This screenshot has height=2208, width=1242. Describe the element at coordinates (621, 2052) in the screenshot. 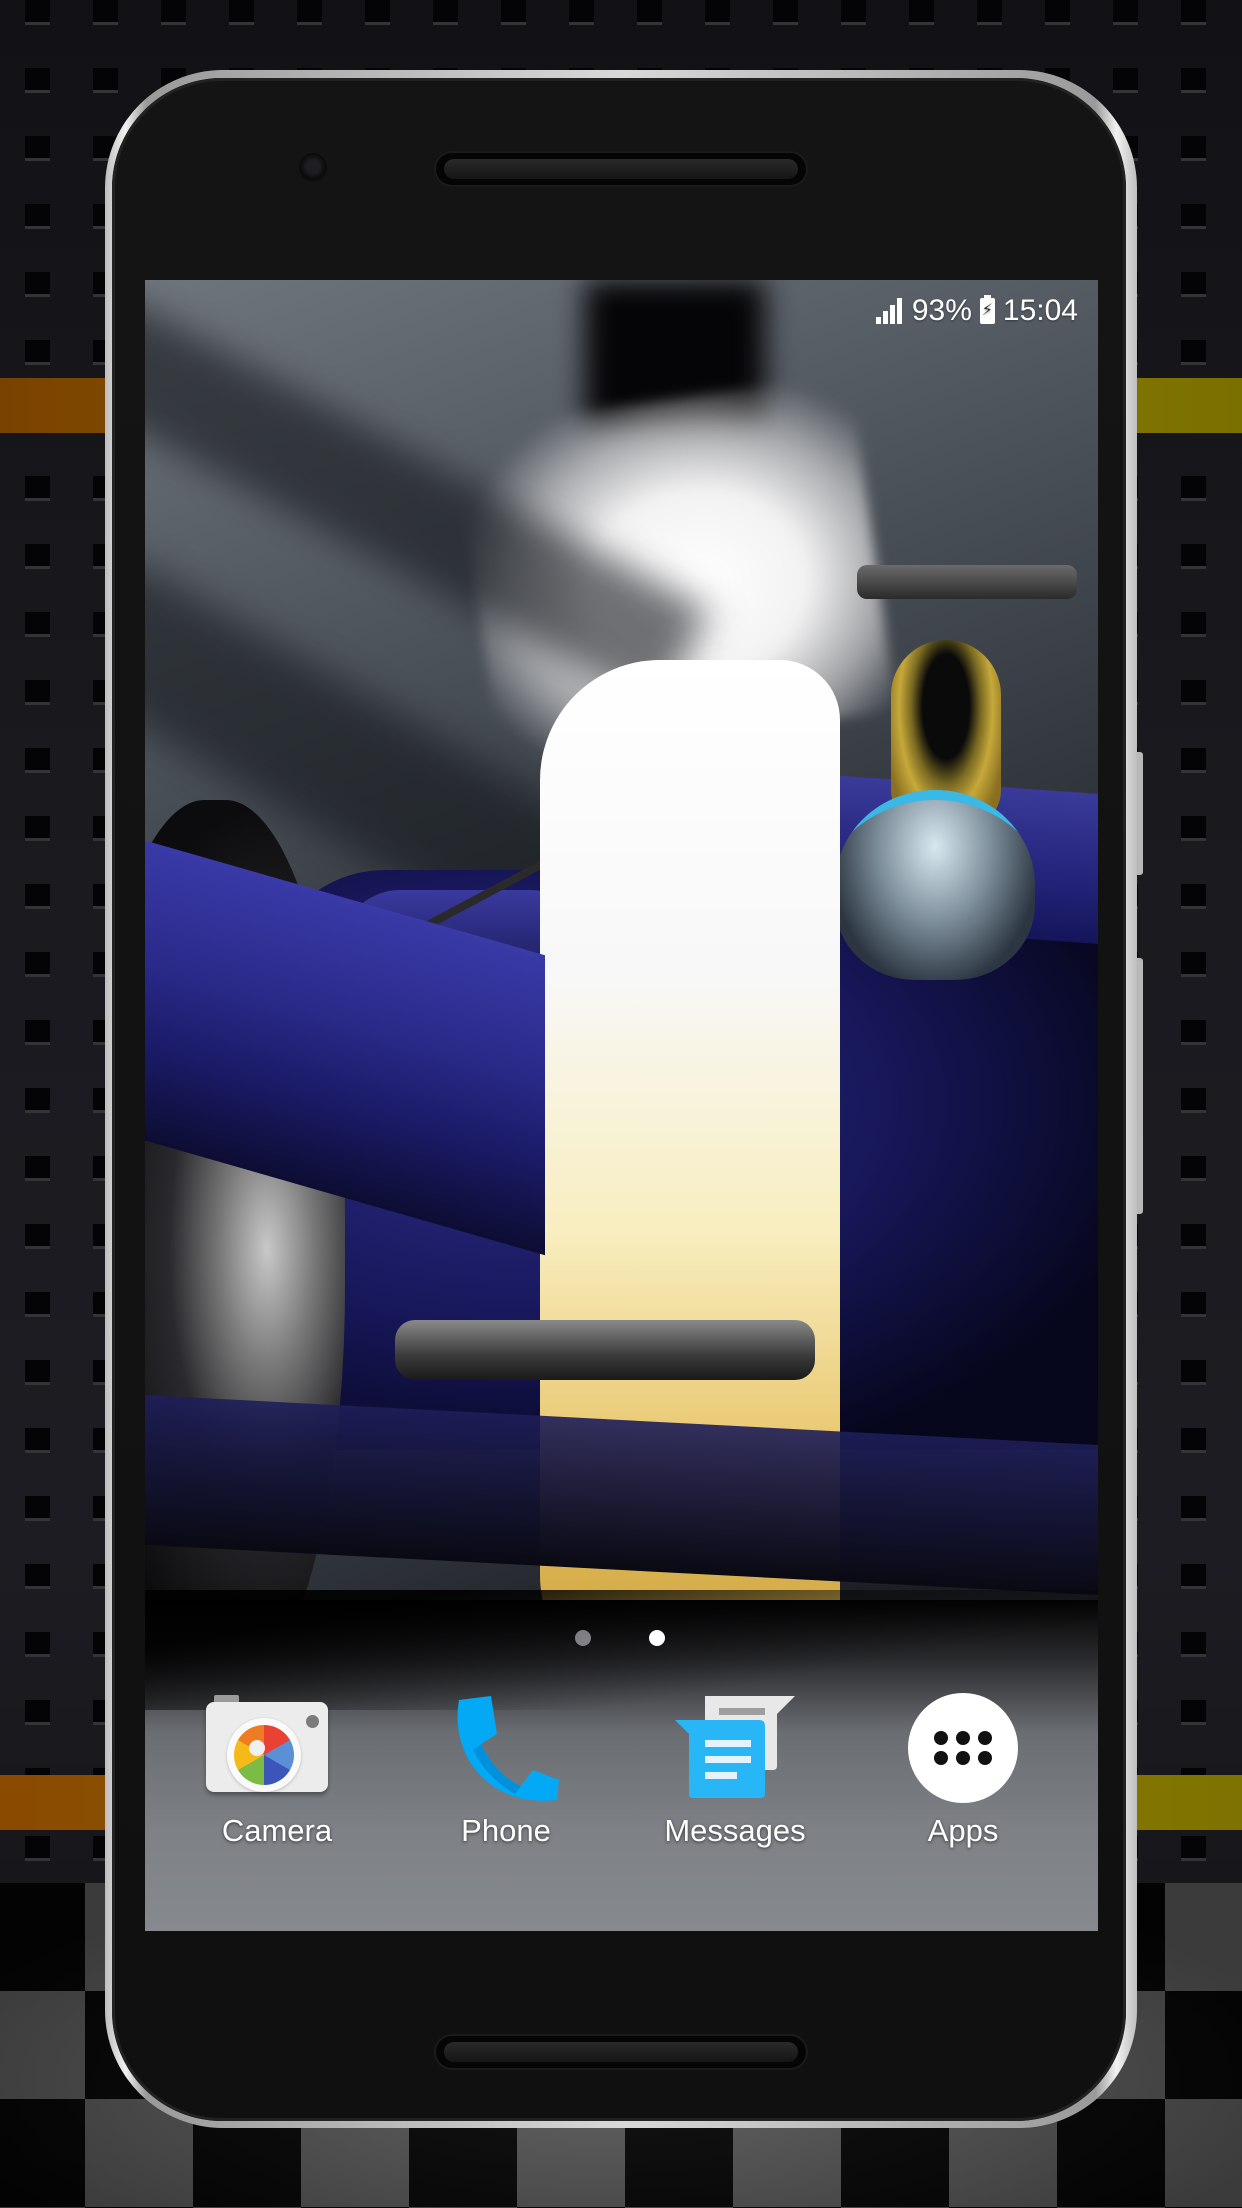

I see `bottom-speaker` at that location.